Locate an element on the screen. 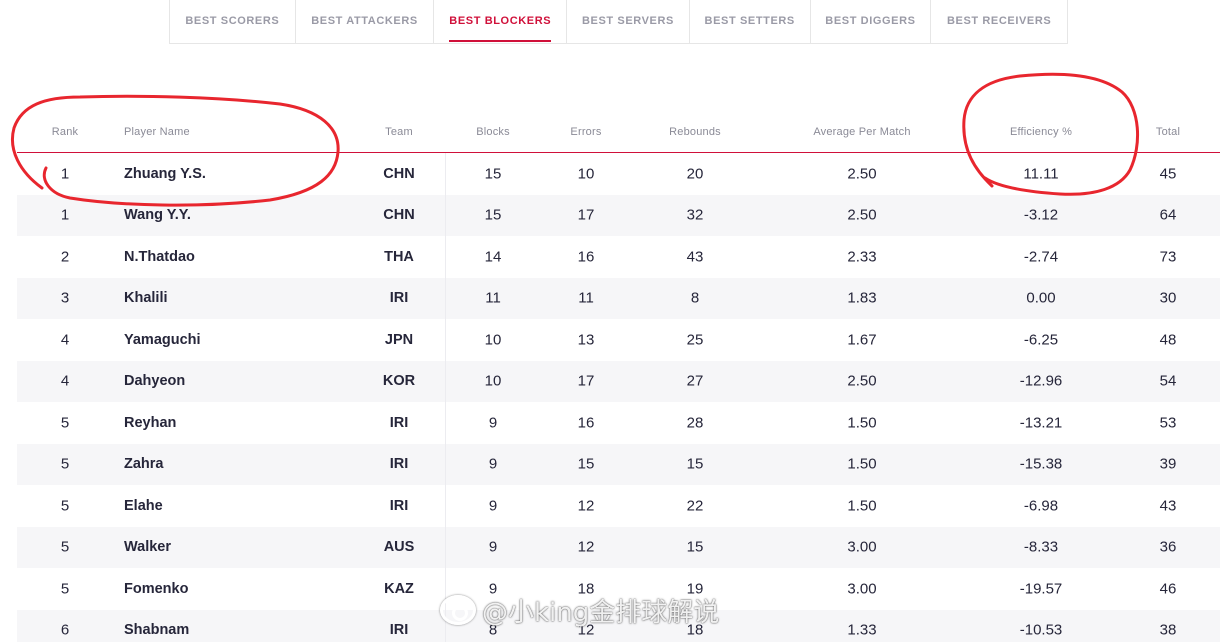  row-rebounds: 32 is located at coordinates (695, 215).